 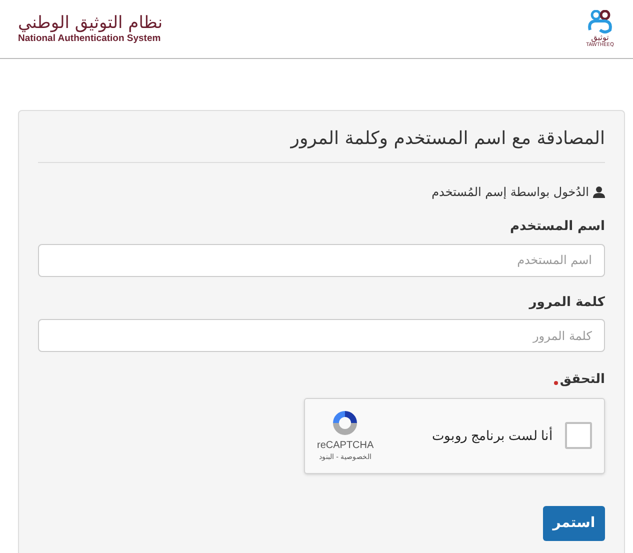 I want to click on logo-text: توثيق, so click(x=600, y=38).